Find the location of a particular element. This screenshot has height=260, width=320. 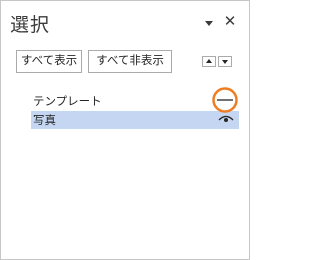

hide-all-button: すべて非表示 is located at coordinates (130, 61).